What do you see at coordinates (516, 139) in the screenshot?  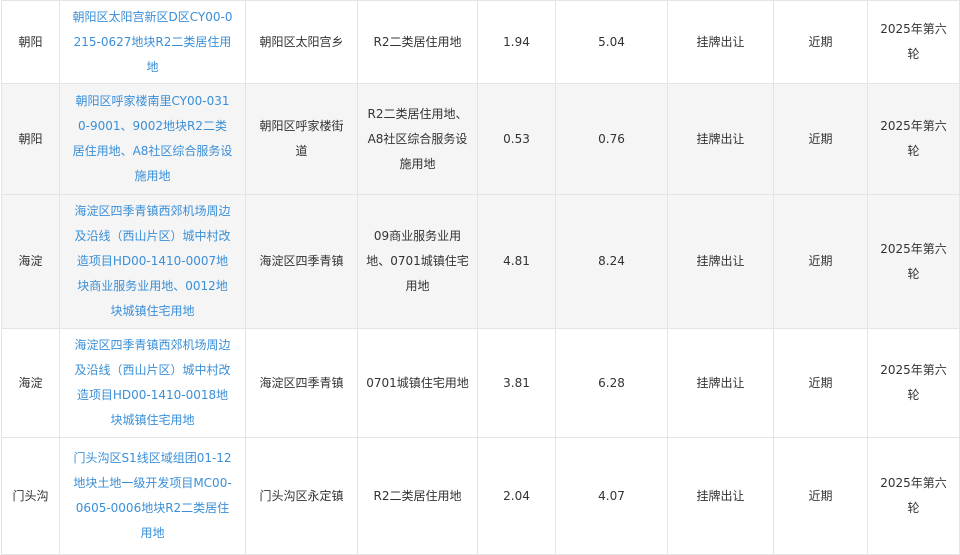 I see `area-cell: 0.53` at bounding box center [516, 139].